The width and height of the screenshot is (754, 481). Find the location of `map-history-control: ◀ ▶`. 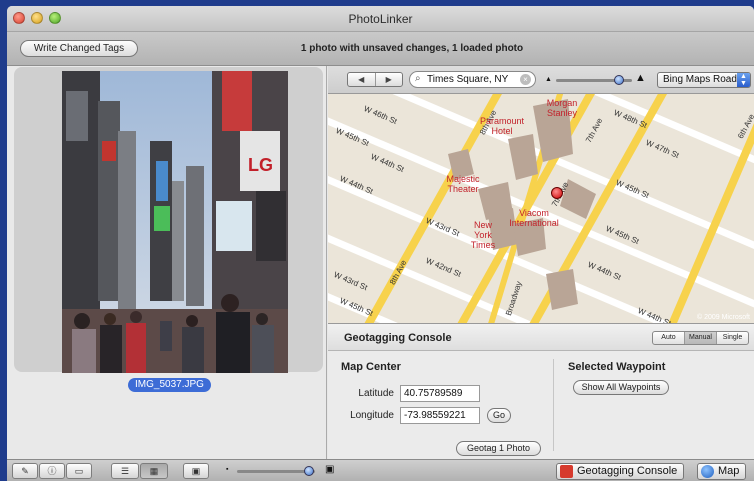

map-history-control: ◀ ▶ is located at coordinates (375, 79).